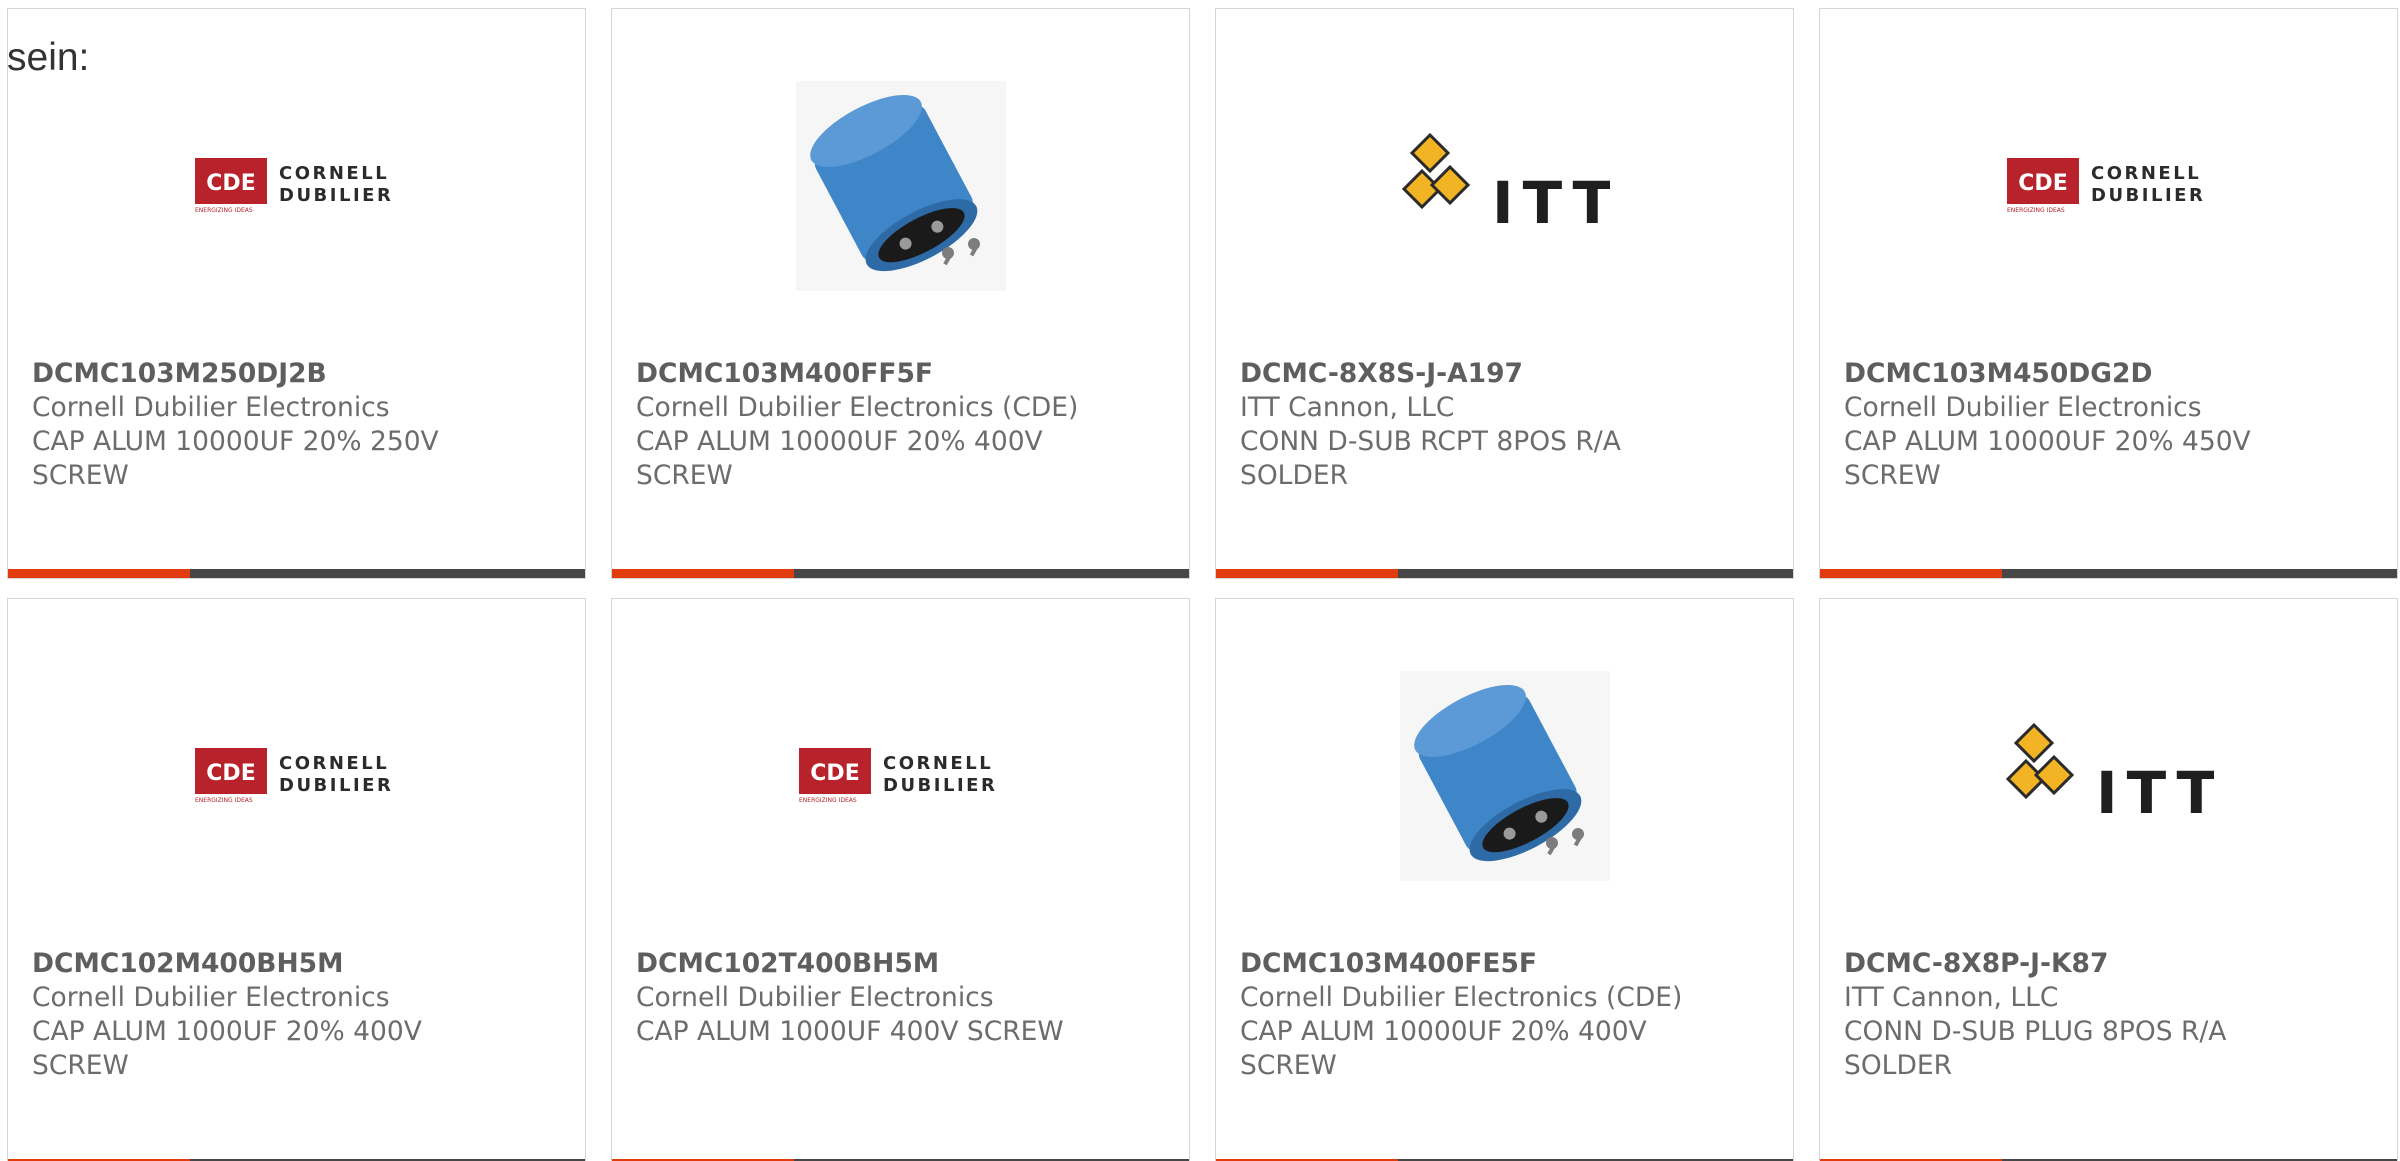 The image size is (2400, 1161). I want to click on description-line: CAP ALUM 10000UF 20% 250V, so click(235, 441).